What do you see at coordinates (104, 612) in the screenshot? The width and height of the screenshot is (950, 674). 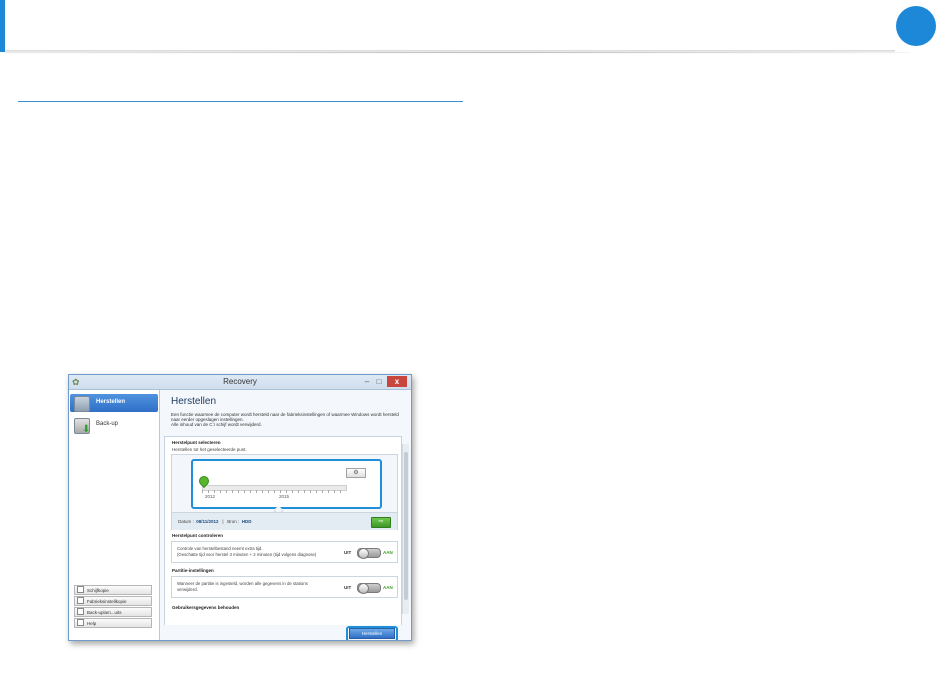 I see `button-label: Back-uplam...uits` at bounding box center [104, 612].